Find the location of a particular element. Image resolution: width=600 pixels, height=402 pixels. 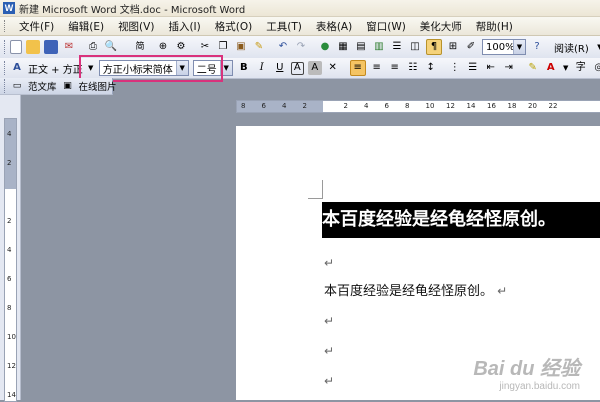

numbering-icon: ⋮ is located at coordinates (455, 68).